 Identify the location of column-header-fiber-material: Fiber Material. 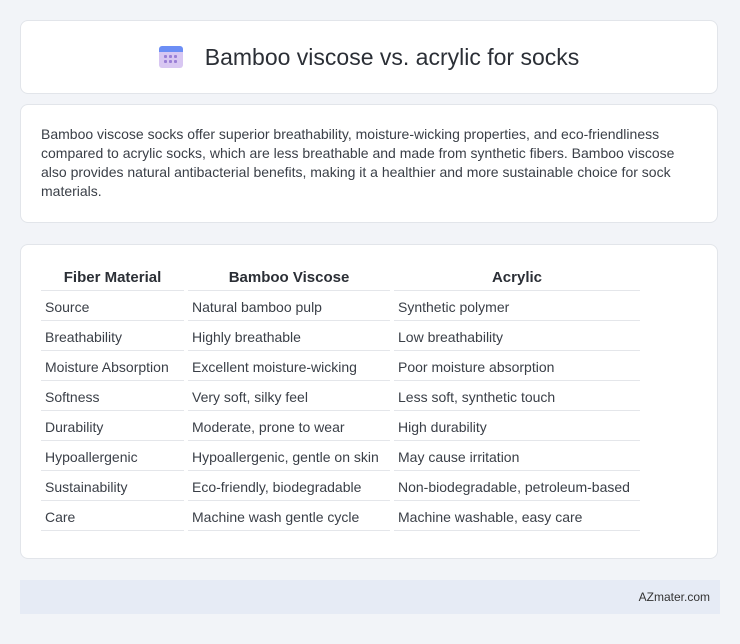
(112, 278).